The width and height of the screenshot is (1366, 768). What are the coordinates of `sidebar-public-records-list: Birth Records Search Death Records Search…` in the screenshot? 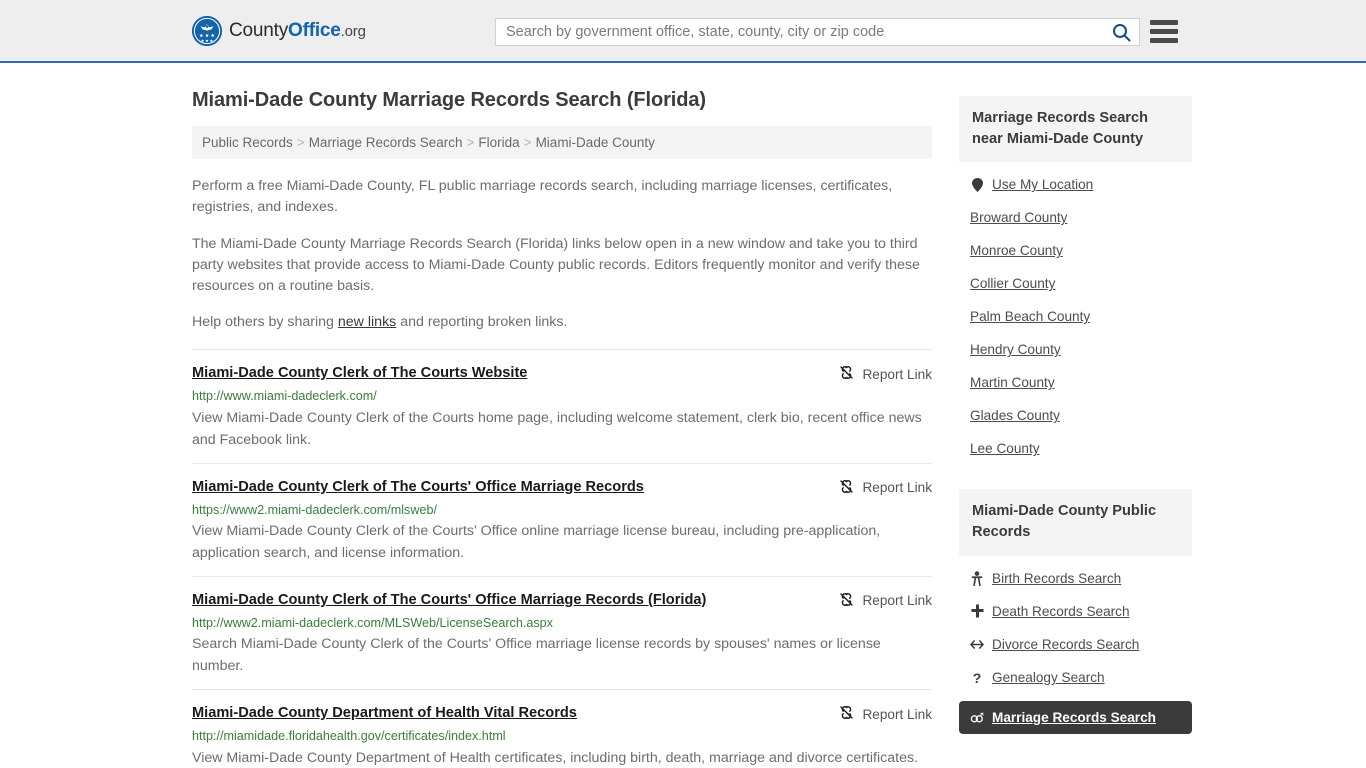 It's located at (1075, 645).